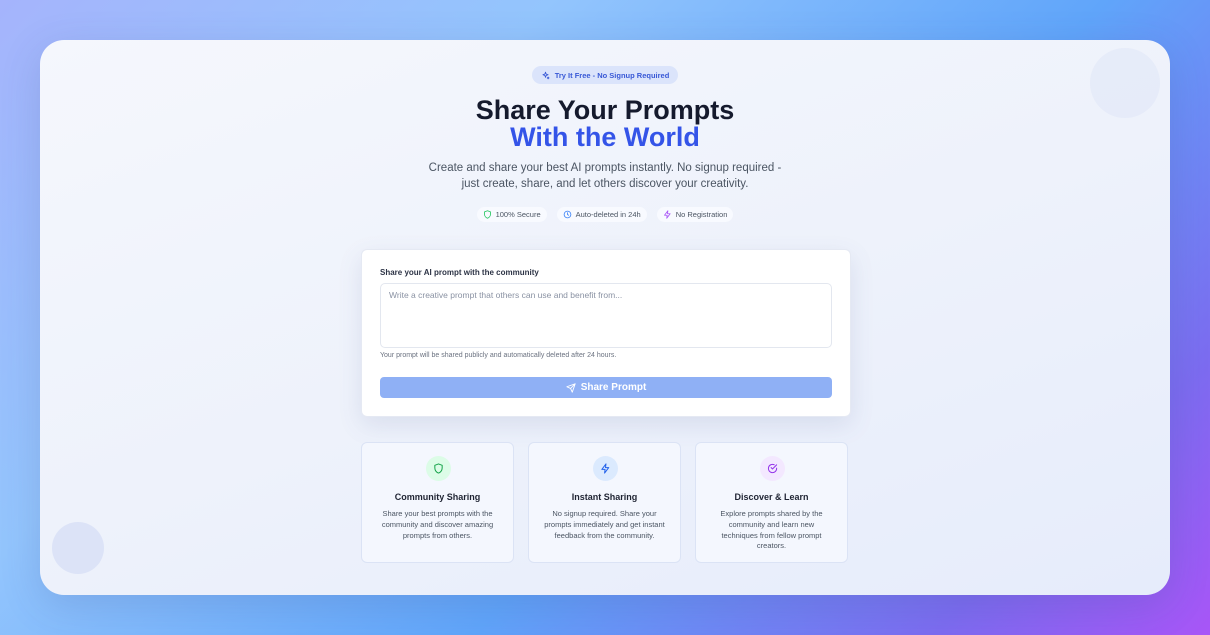 This screenshot has width=1210, height=635. Describe the element at coordinates (518, 214) in the screenshot. I see `secure-badge-label: 100% Secure` at that location.